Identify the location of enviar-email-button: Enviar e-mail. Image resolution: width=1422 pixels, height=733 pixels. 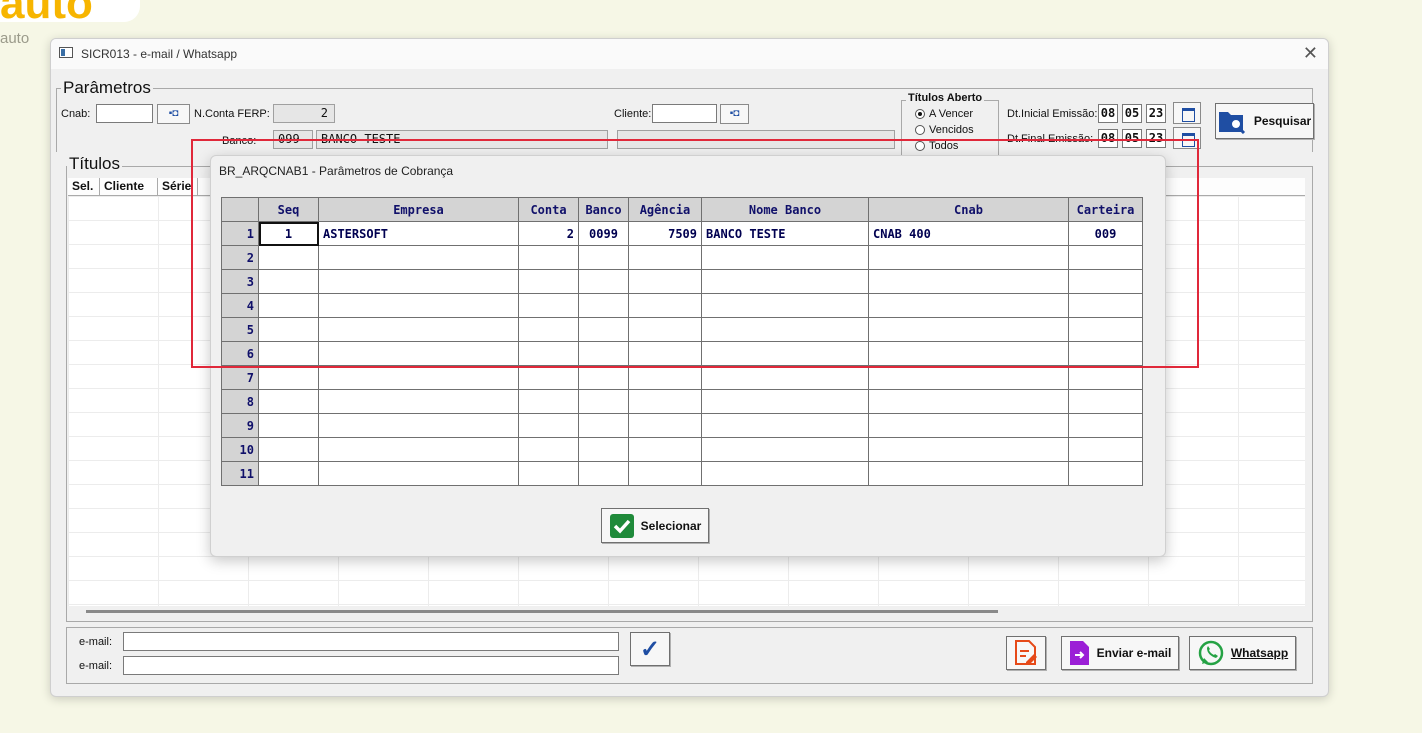
(1120, 653).